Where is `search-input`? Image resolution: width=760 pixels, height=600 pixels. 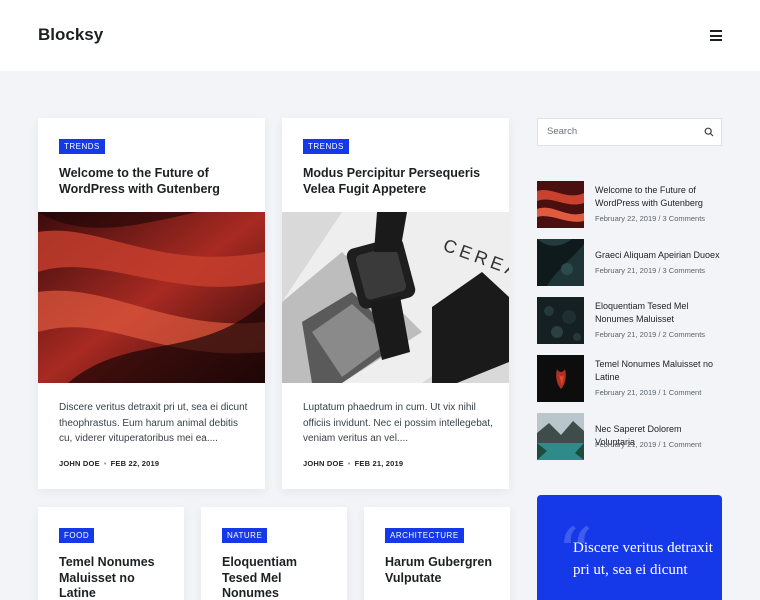
search-input is located at coordinates (622, 131).